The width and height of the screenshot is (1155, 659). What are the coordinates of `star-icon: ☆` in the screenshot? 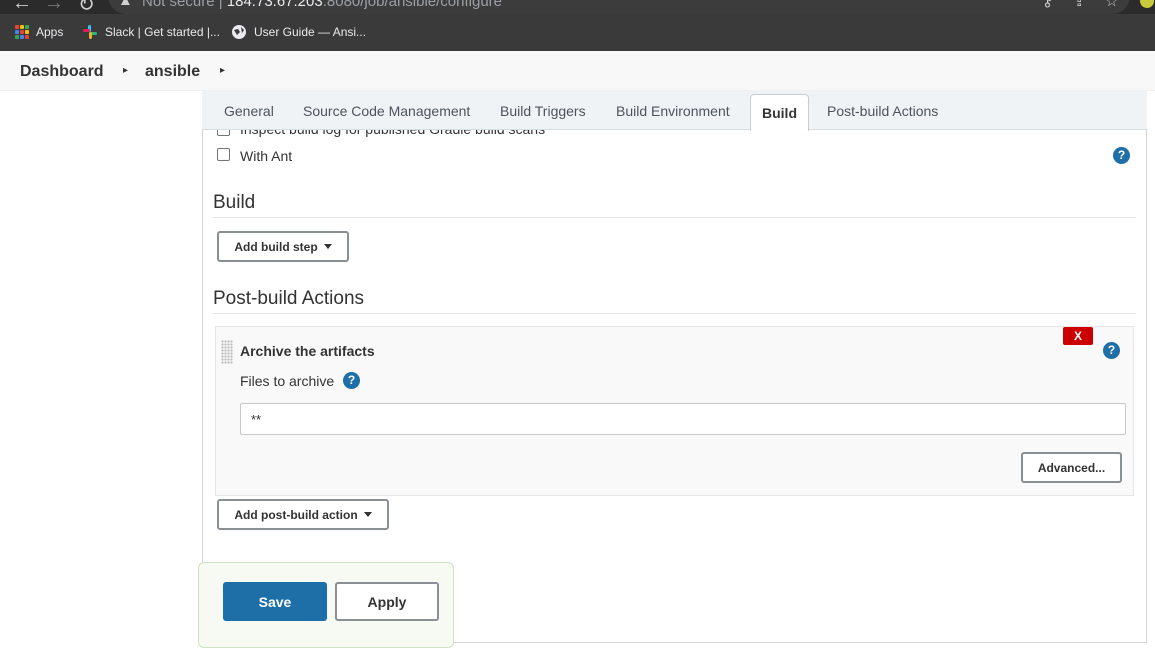 It's located at (1111, 5).